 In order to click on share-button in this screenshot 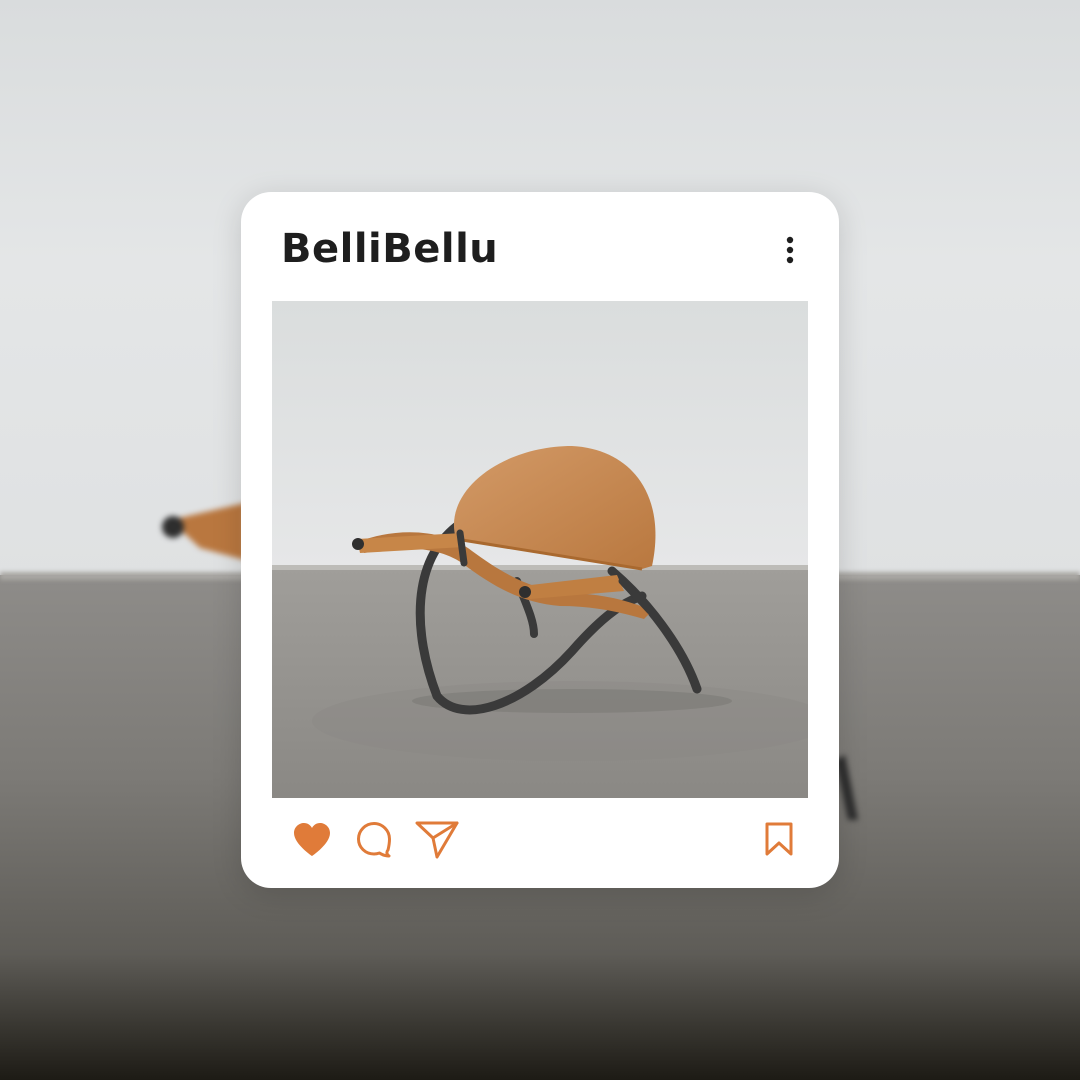, I will do `click(437, 839)`.